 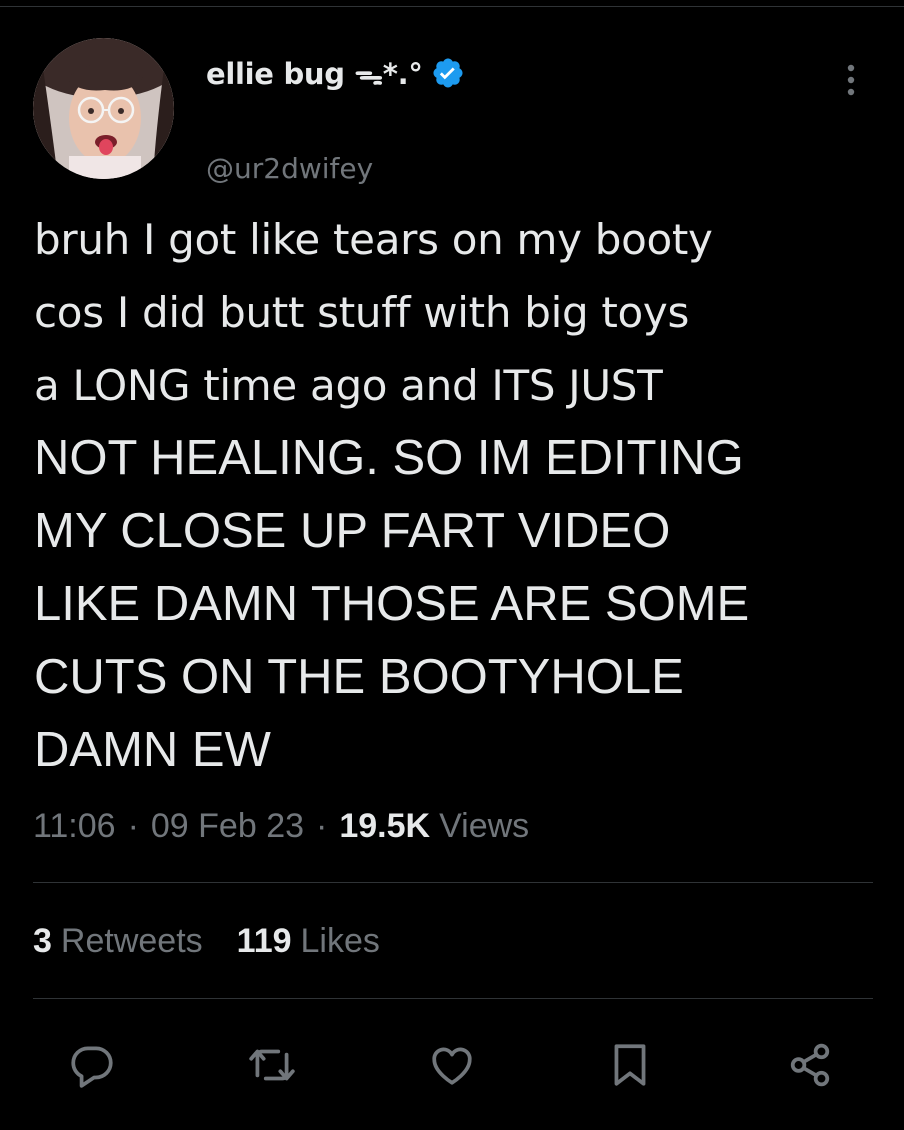 I want to click on verified-badge-icon, so click(x=448, y=73).